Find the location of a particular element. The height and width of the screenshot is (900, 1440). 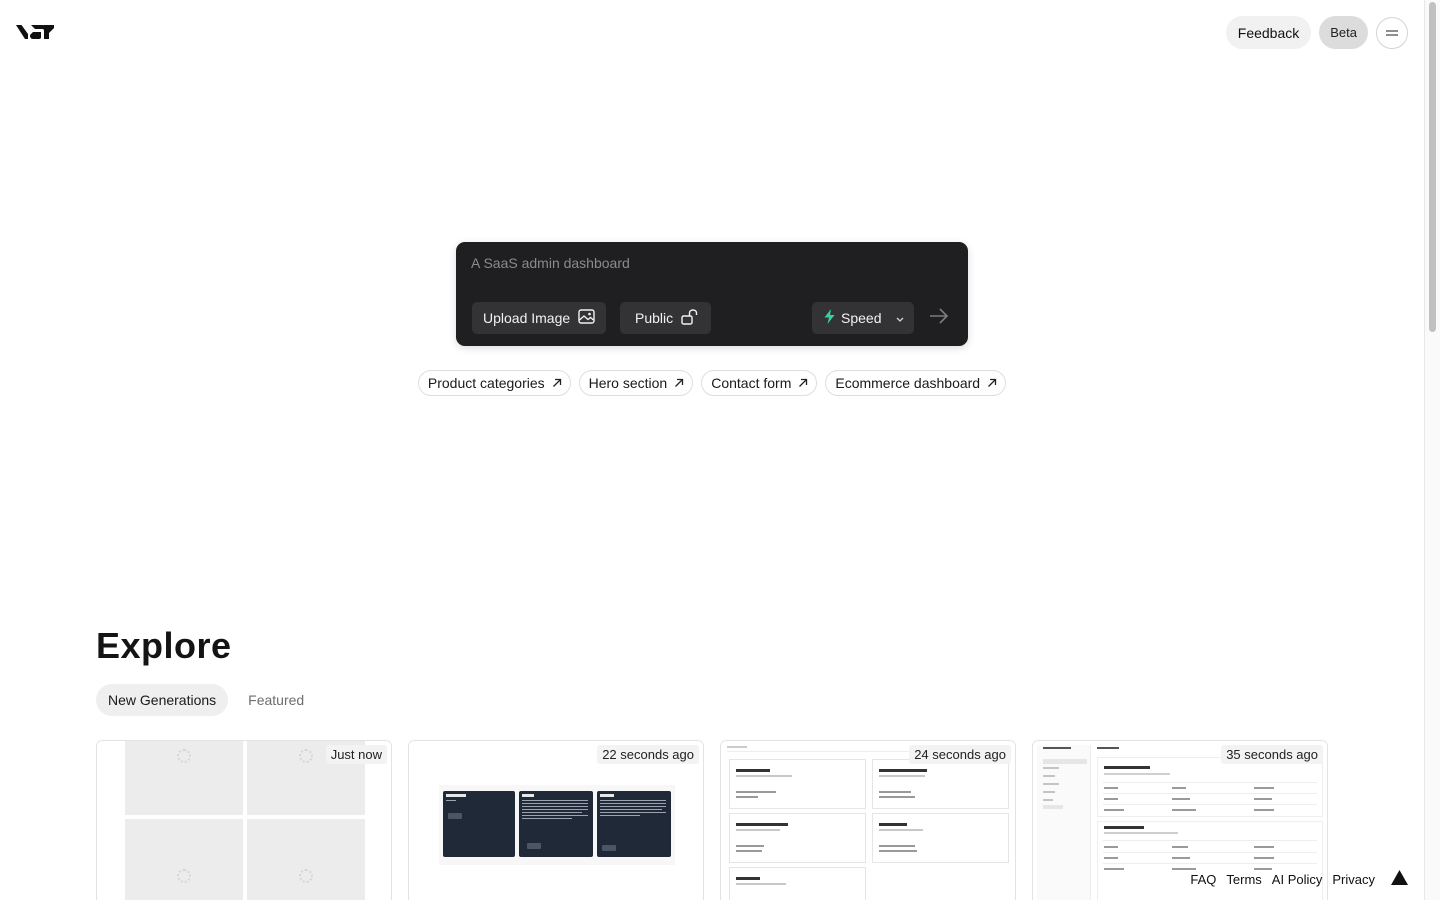

suggestion-chip: Product categories is located at coordinates (494, 383).